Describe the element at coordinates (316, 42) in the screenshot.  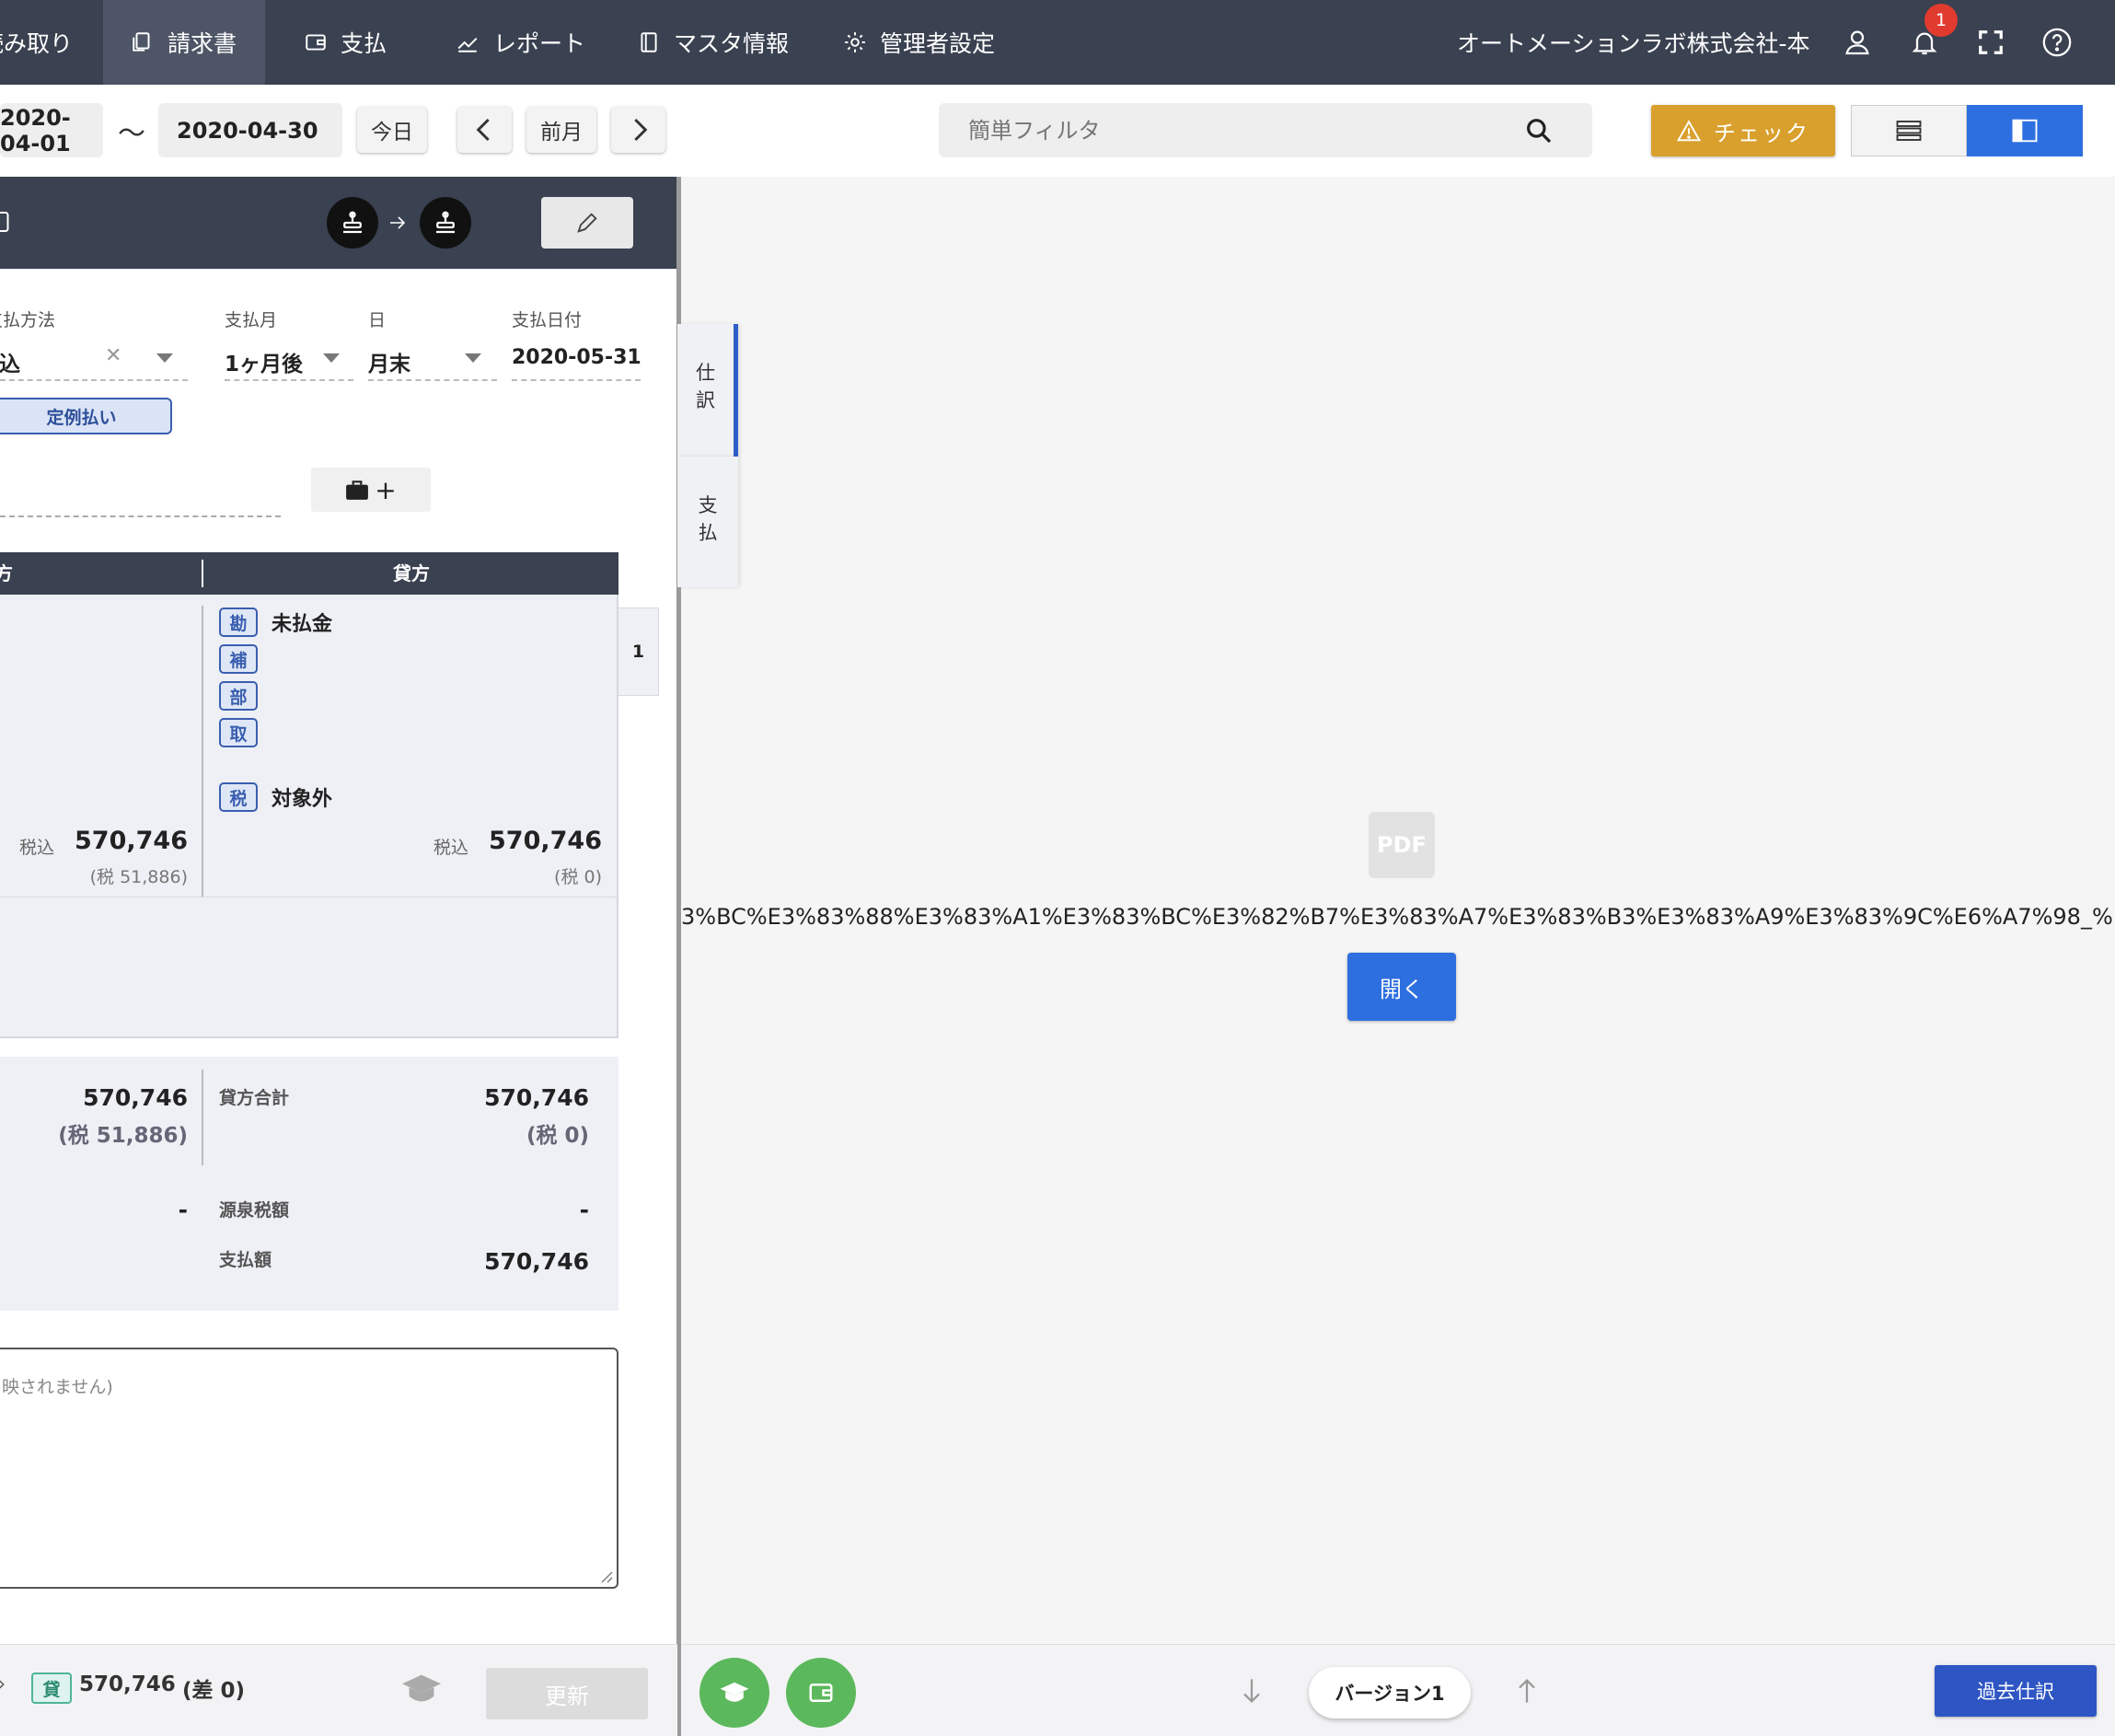
I see `wallet-icon` at that location.